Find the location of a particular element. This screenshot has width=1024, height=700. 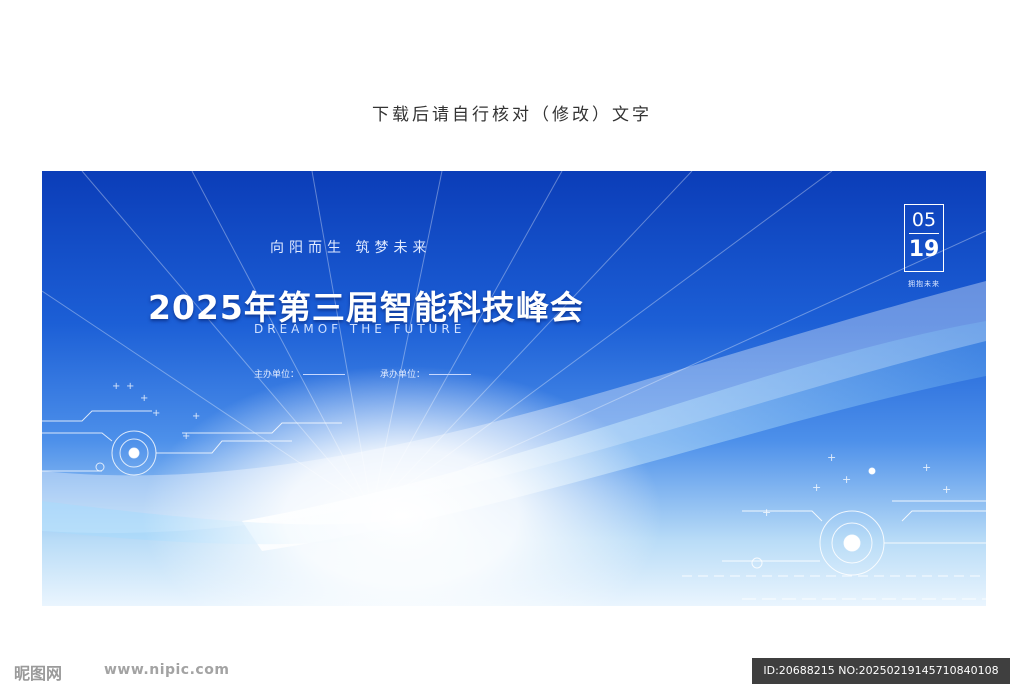

event-subtitle: DREAMOF THE FUTURE is located at coordinates (360, 329).